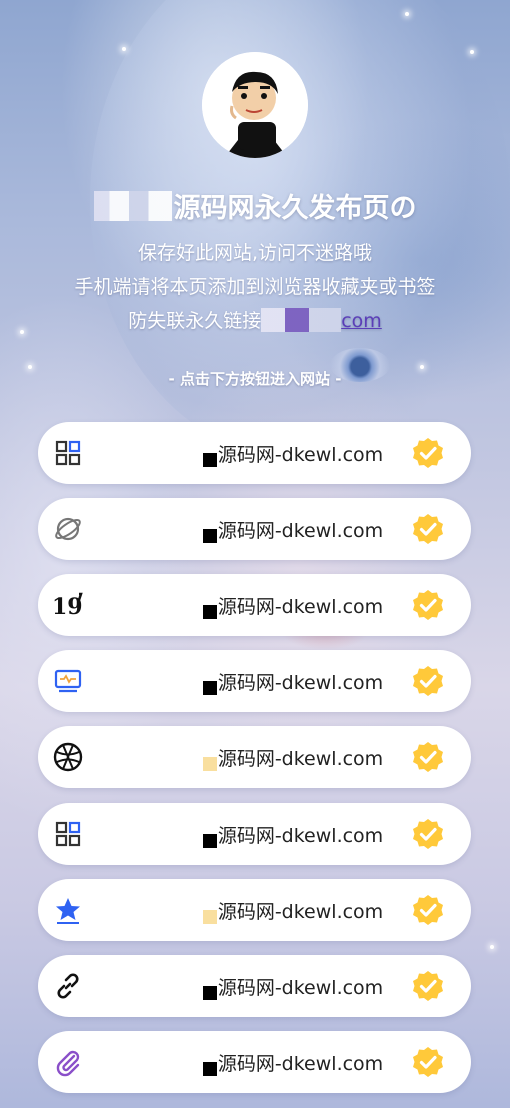  What do you see at coordinates (255, 105) in the screenshot?
I see `avatar` at bounding box center [255, 105].